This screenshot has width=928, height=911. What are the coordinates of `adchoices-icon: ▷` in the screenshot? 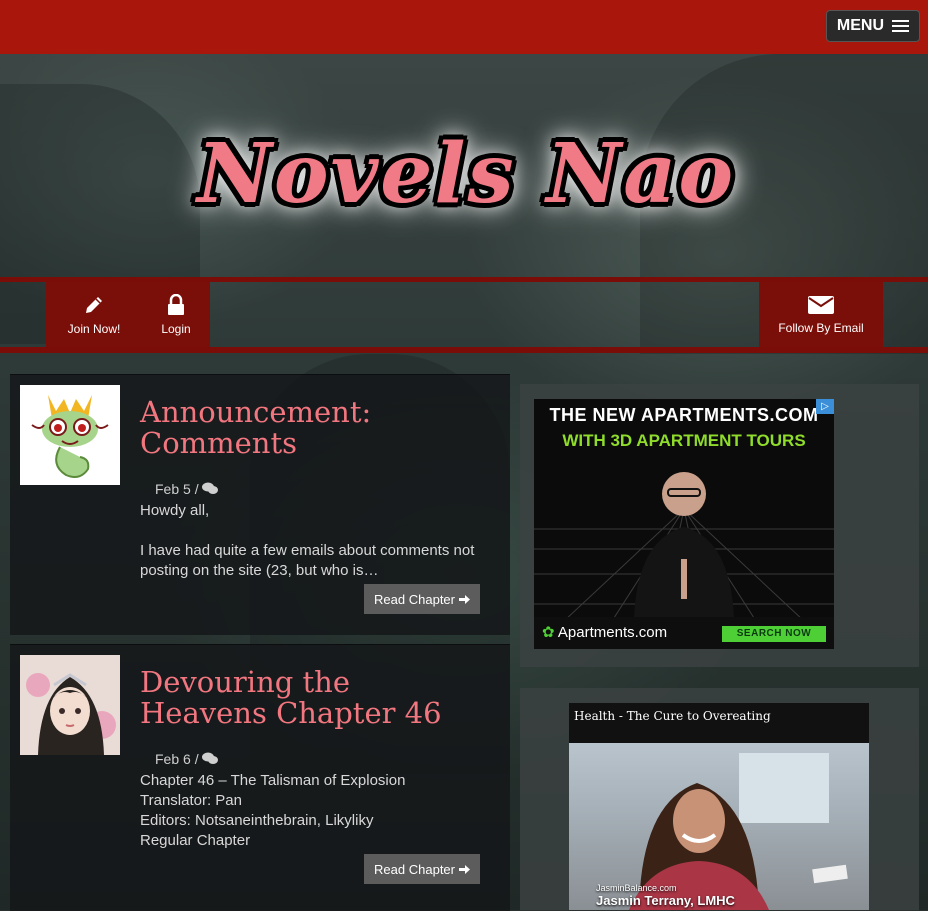 It's located at (825, 406).